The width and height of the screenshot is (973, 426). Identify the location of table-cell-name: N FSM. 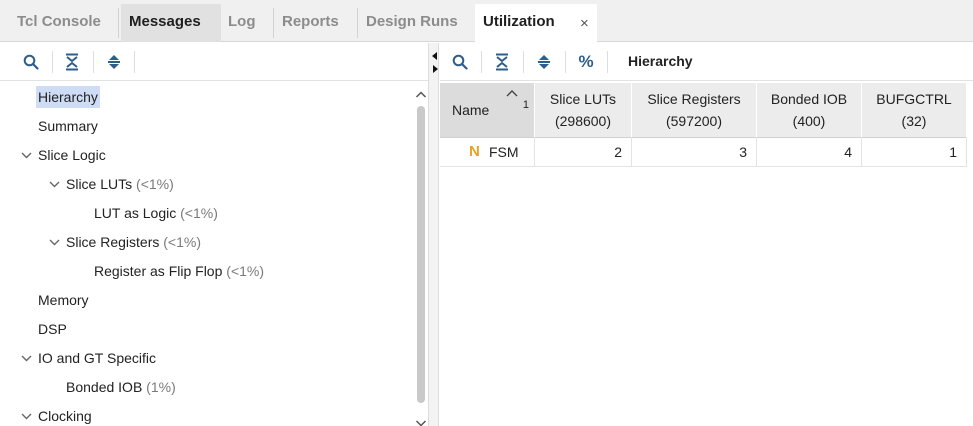
(487, 152).